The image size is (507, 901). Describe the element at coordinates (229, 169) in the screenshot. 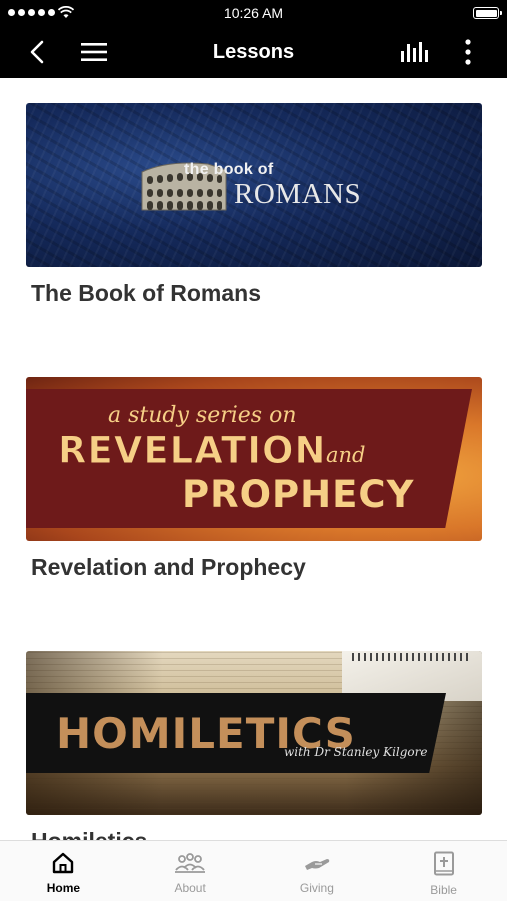

I see `banner-text: the book of` at that location.